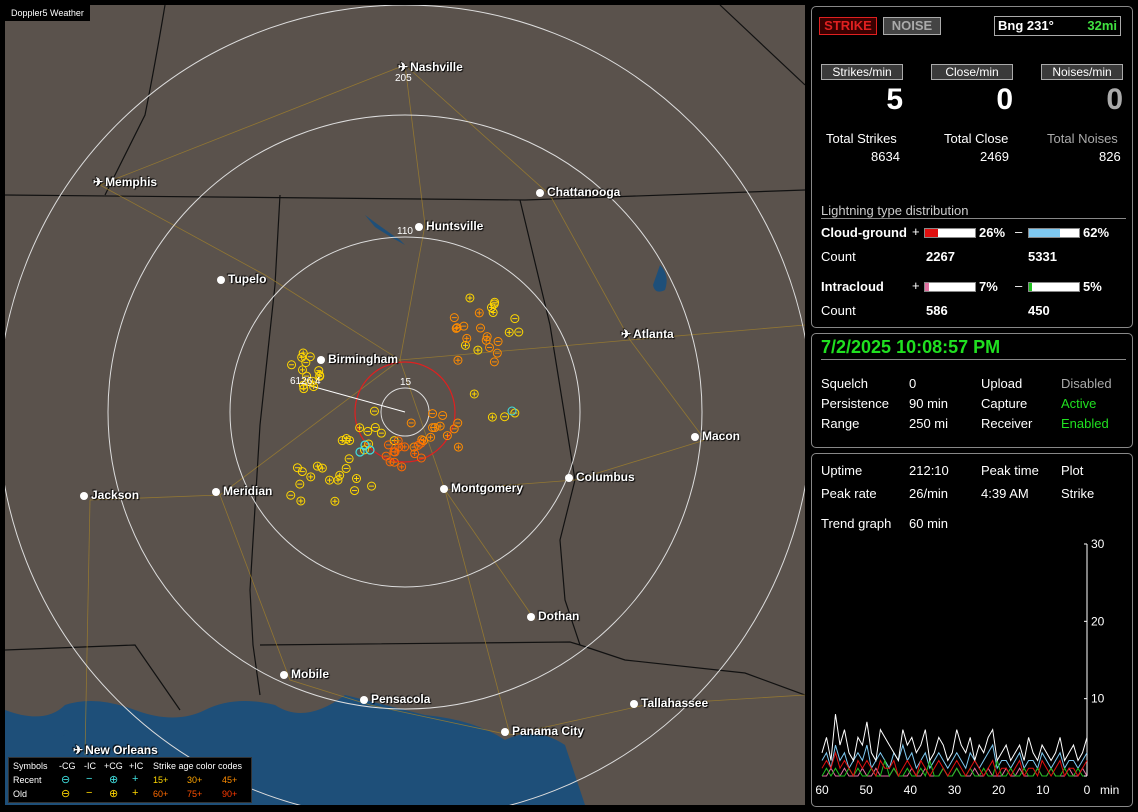 The width and height of the screenshot is (1138, 812). What do you see at coordinates (954, 746) in the screenshot?
I see `trend-series` at bounding box center [954, 746].